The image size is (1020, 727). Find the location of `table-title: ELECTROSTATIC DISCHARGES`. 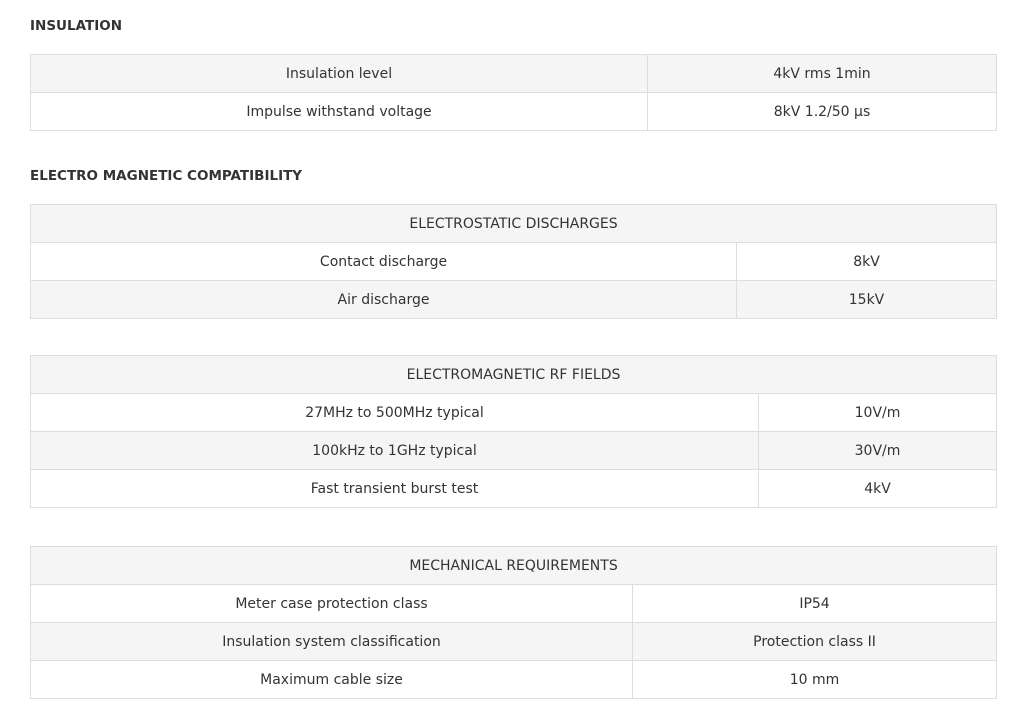

table-title: ELECTROSTATIC DISCHARGES is located at coordinates (513, 223).